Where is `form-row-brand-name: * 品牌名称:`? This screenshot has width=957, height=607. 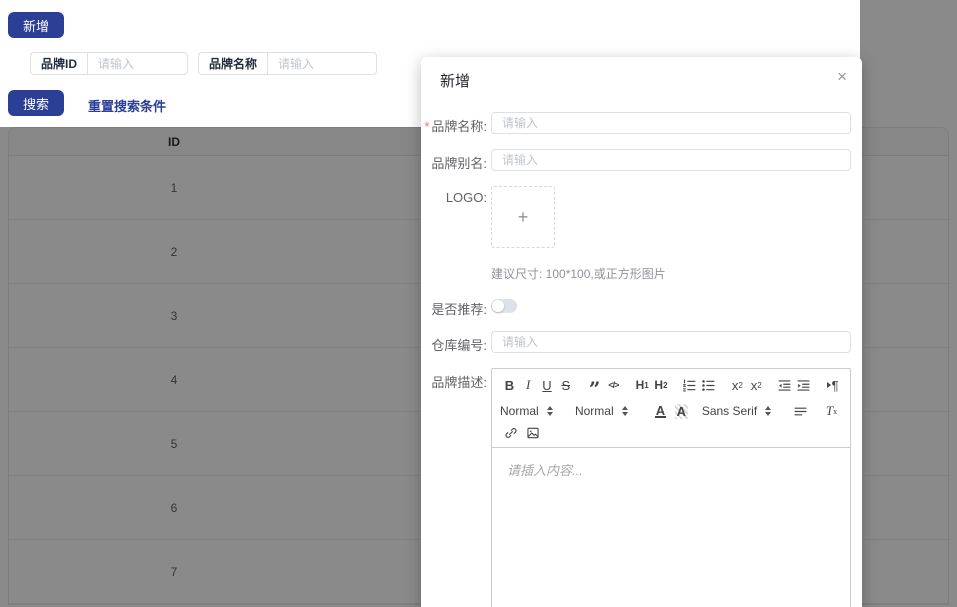 form-row-brand-name: * 品牌名称: is located at coordinates (636, 123).